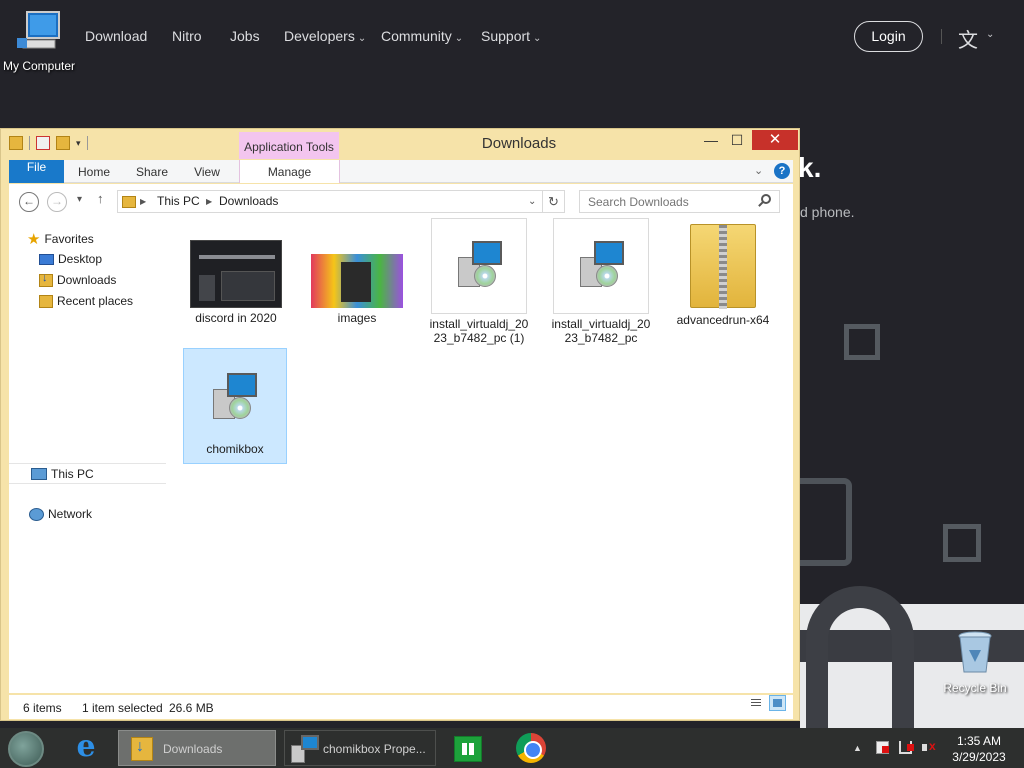  Describe the element at coordinates (100, 198) in the screenshot. I see `up-arrow-icon: ↑` at that location.